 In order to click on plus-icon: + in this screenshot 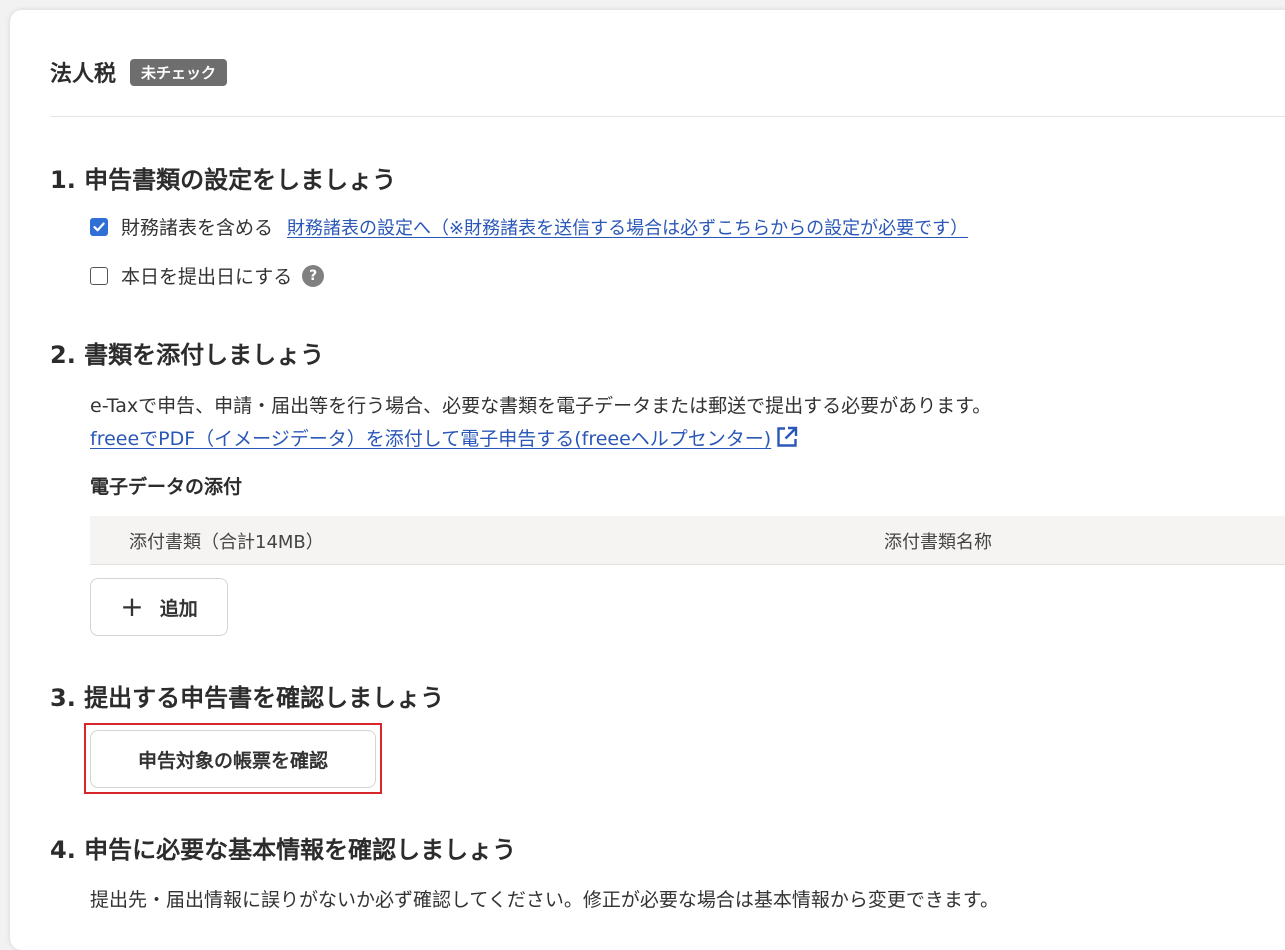, I will do `click(132, 606)`.